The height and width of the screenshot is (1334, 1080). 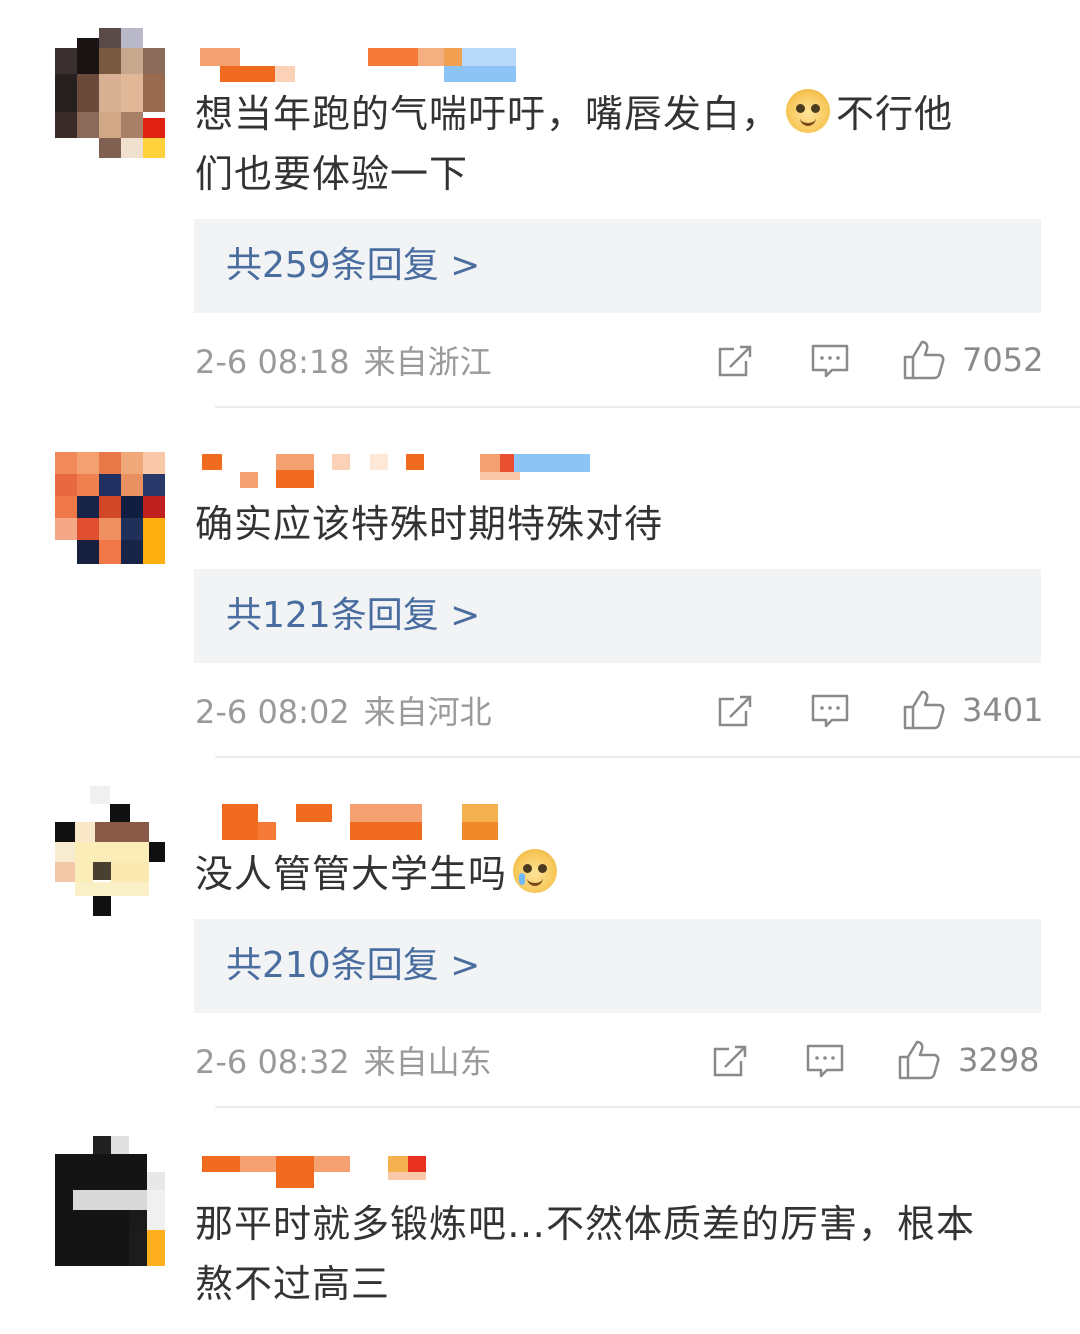 I want to click on comment-text: 想当年跑的气喘吁吁，嘴唇发白， 不行他 们也要体验一下, so click(x=620, y=144).